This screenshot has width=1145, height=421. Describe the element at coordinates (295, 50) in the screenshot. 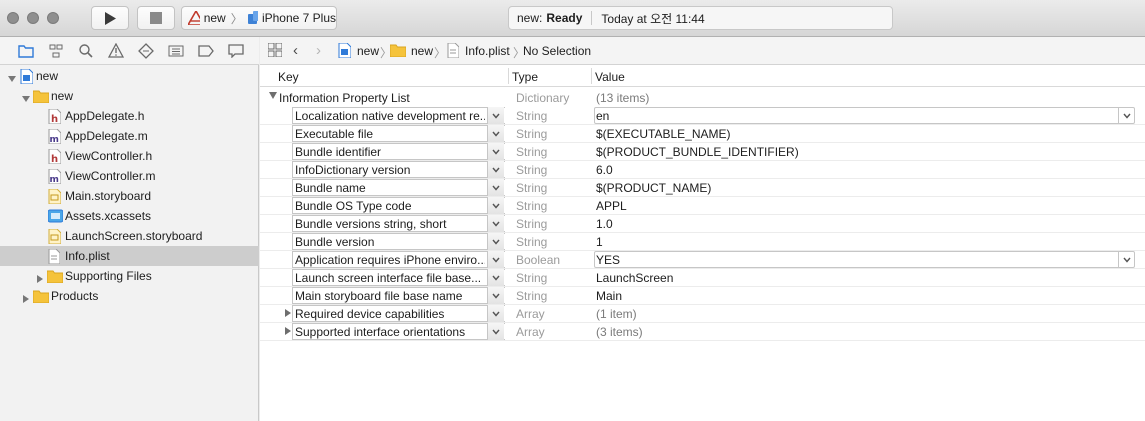

I see `back-arrow-icon: ‹` at that location.